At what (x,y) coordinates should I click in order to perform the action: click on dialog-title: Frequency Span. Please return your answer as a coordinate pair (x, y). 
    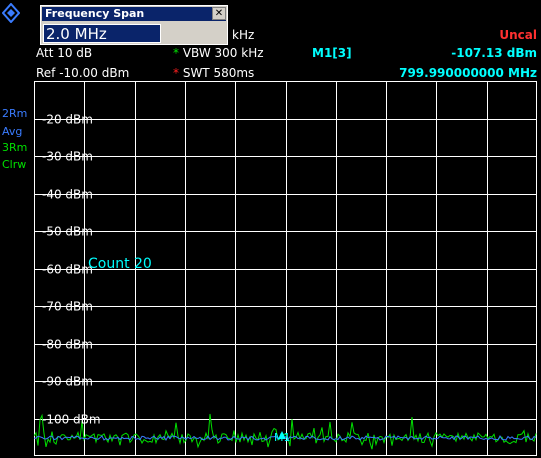
    Looking at the image, I should click on (134, 14).